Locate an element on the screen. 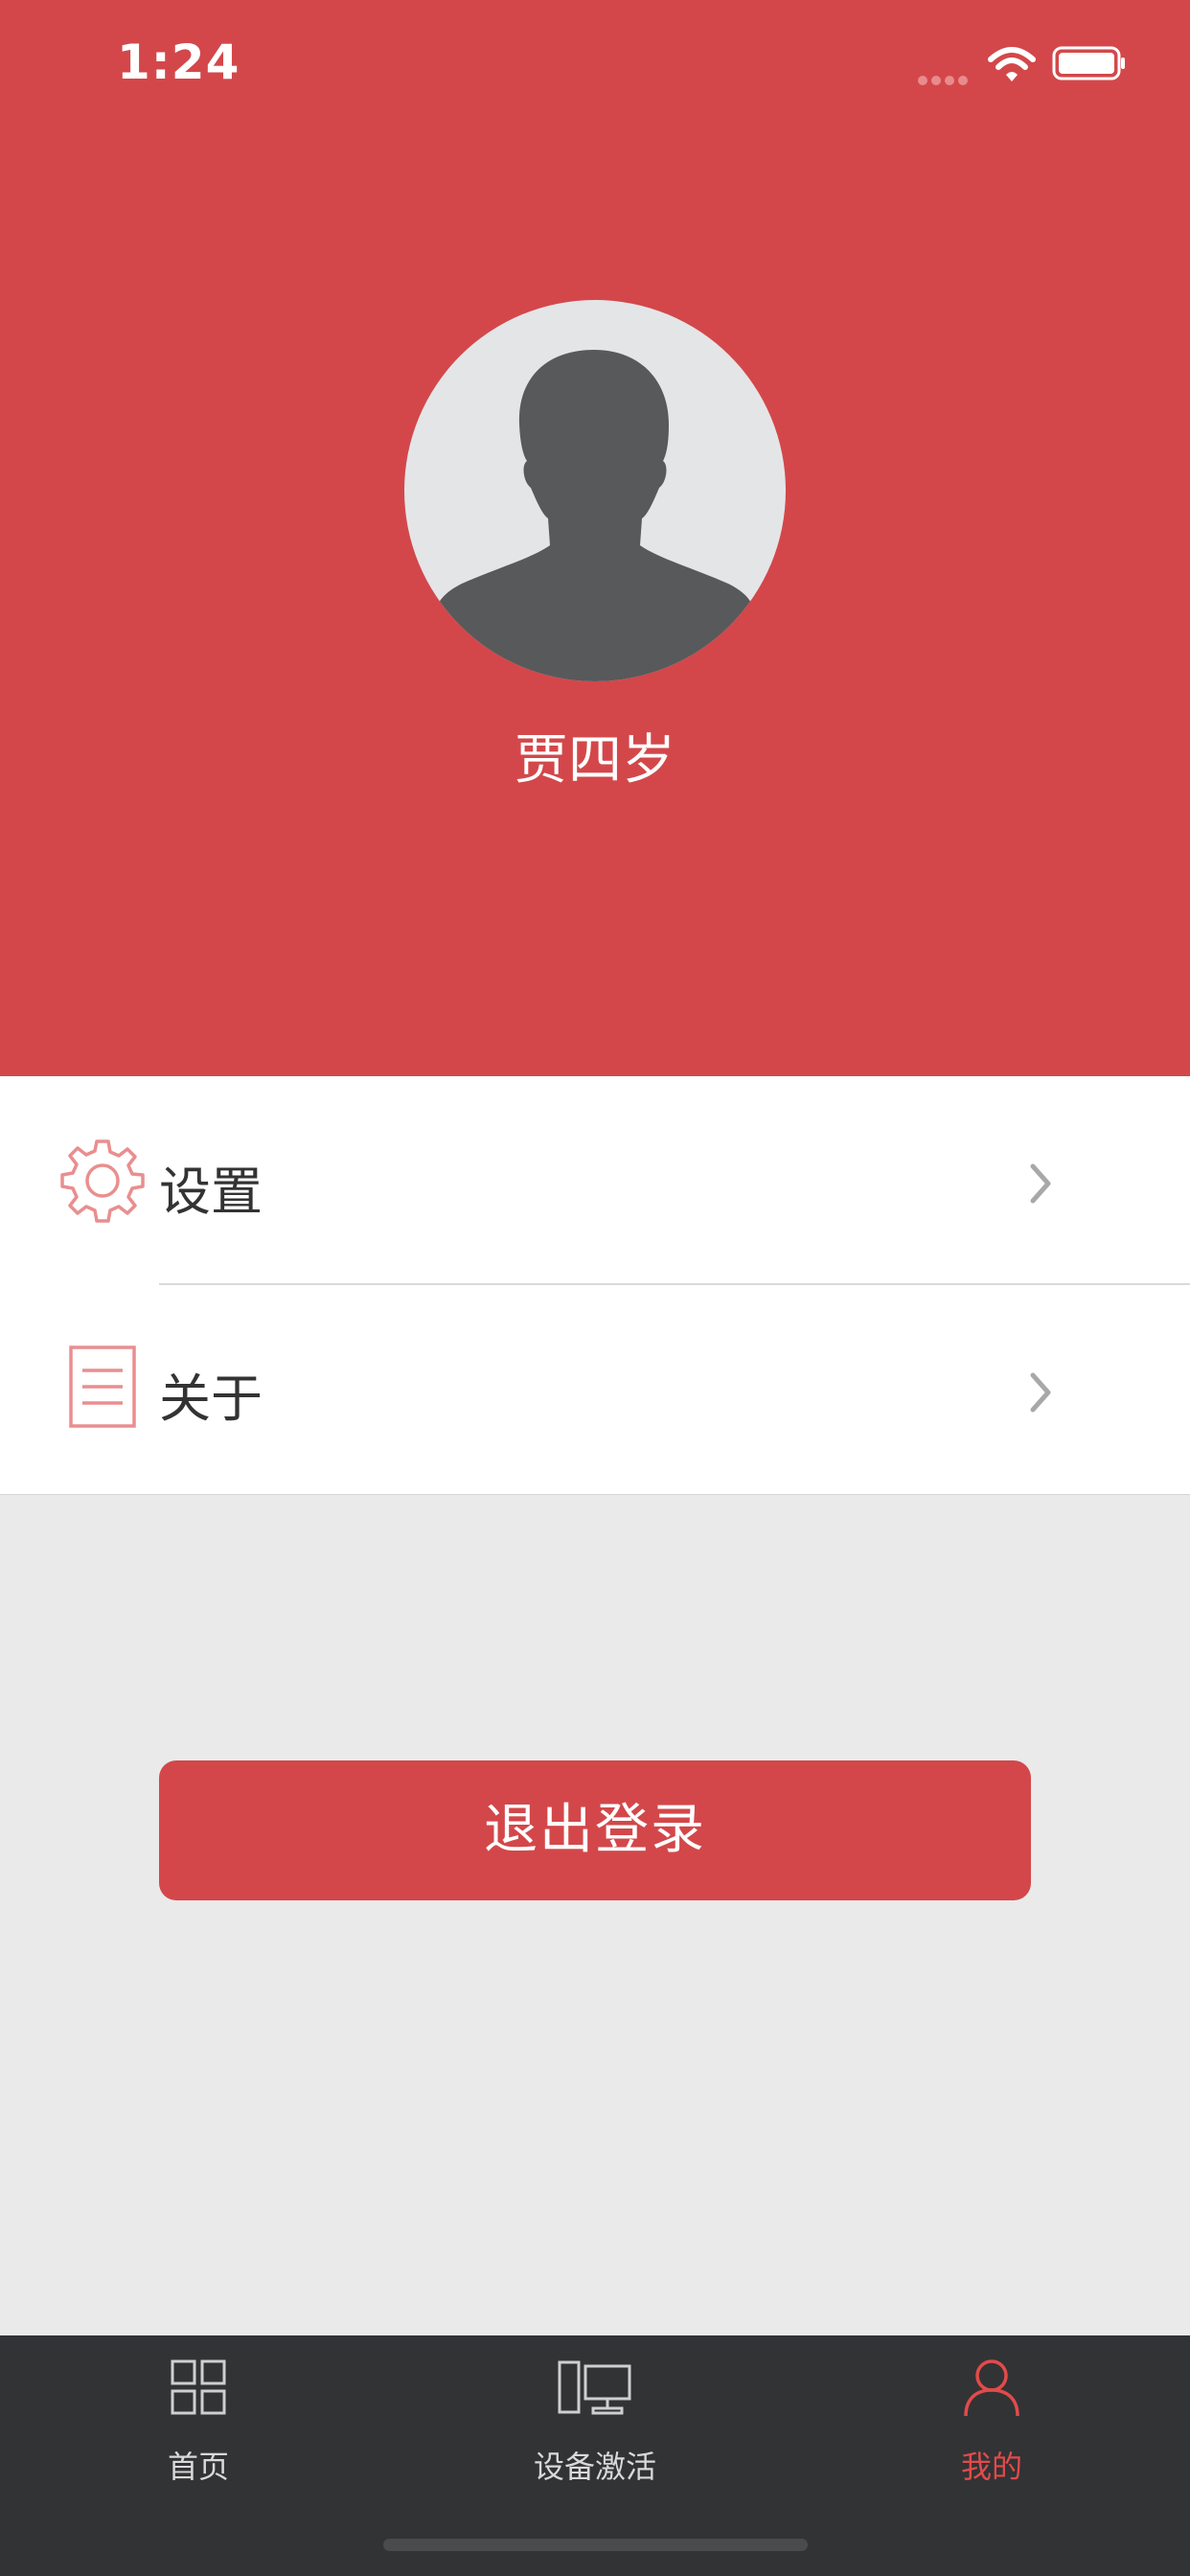 Image resolution: width=1190 pixels, height=2576 pixels. user-silhouette-icon is located at coordinates (595, 515).